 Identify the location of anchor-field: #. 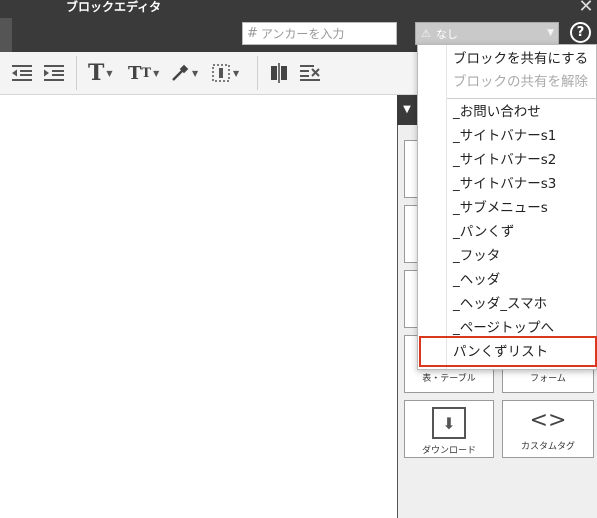
(319, 33).